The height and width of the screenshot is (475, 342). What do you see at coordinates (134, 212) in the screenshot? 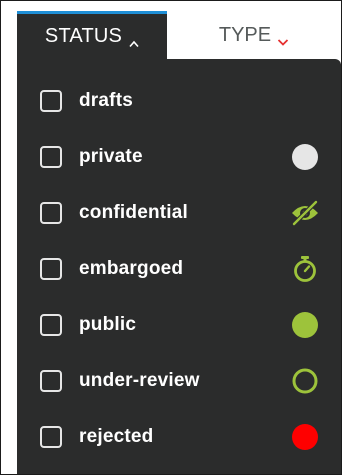
I see `status-option-label: confidential` at bounding box center [134, 212].